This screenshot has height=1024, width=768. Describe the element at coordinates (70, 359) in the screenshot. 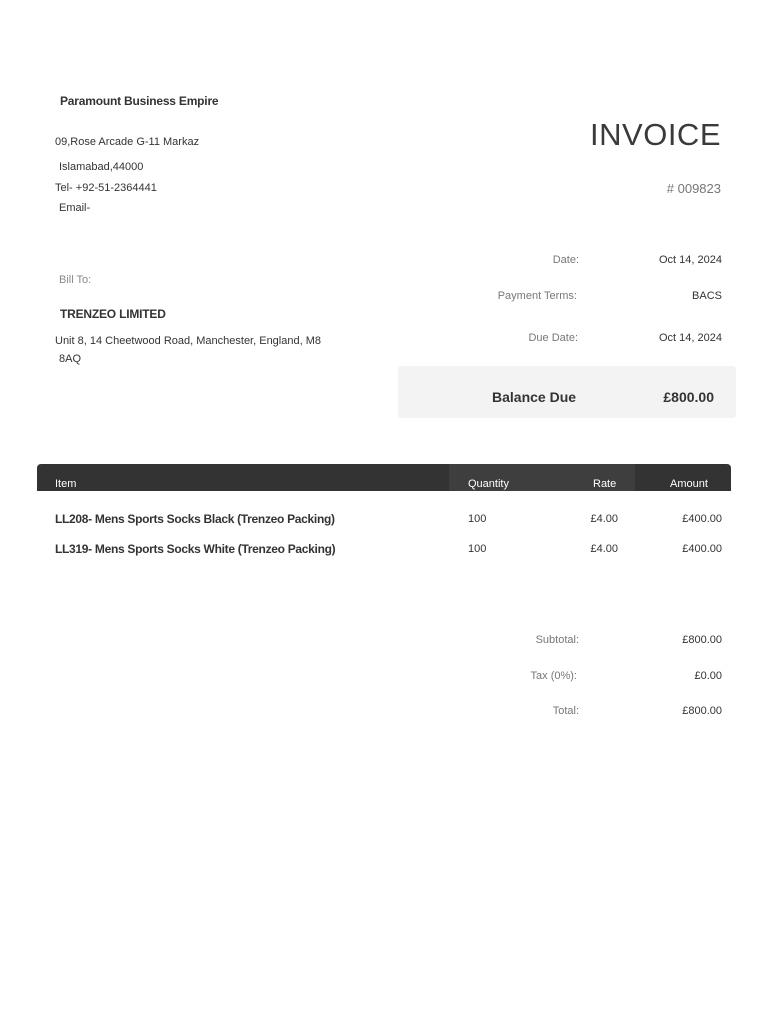

I see `client-address-line2: 8AQ` at that location.